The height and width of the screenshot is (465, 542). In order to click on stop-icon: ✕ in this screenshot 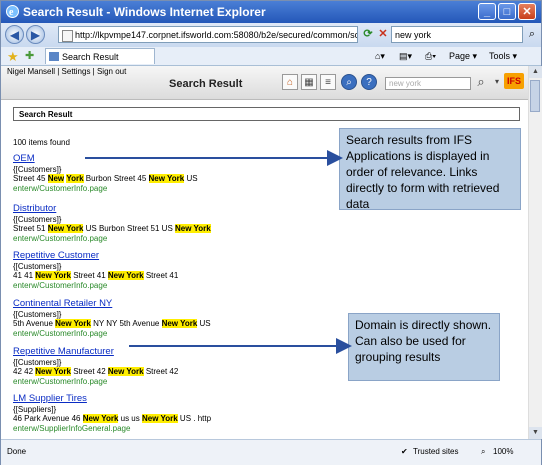, I will do `click(383, 34)`.